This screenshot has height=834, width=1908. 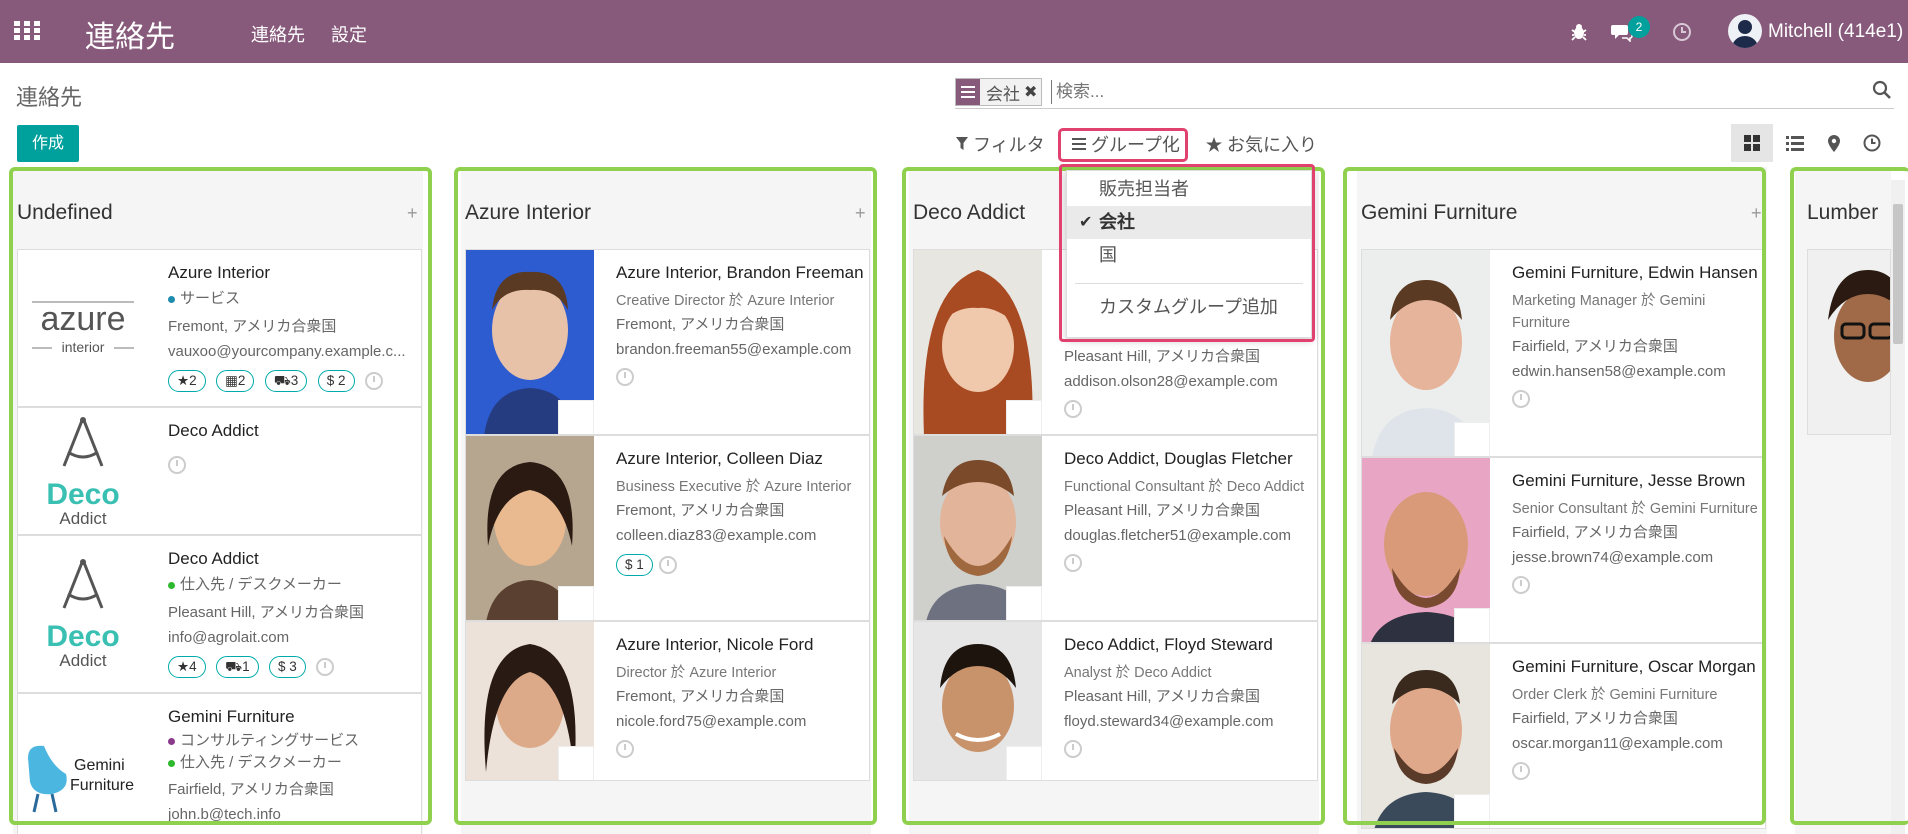 I want to click on contact-job: Senior Consultant 於 Gemini Furniture, so click(x=1635, y=509).